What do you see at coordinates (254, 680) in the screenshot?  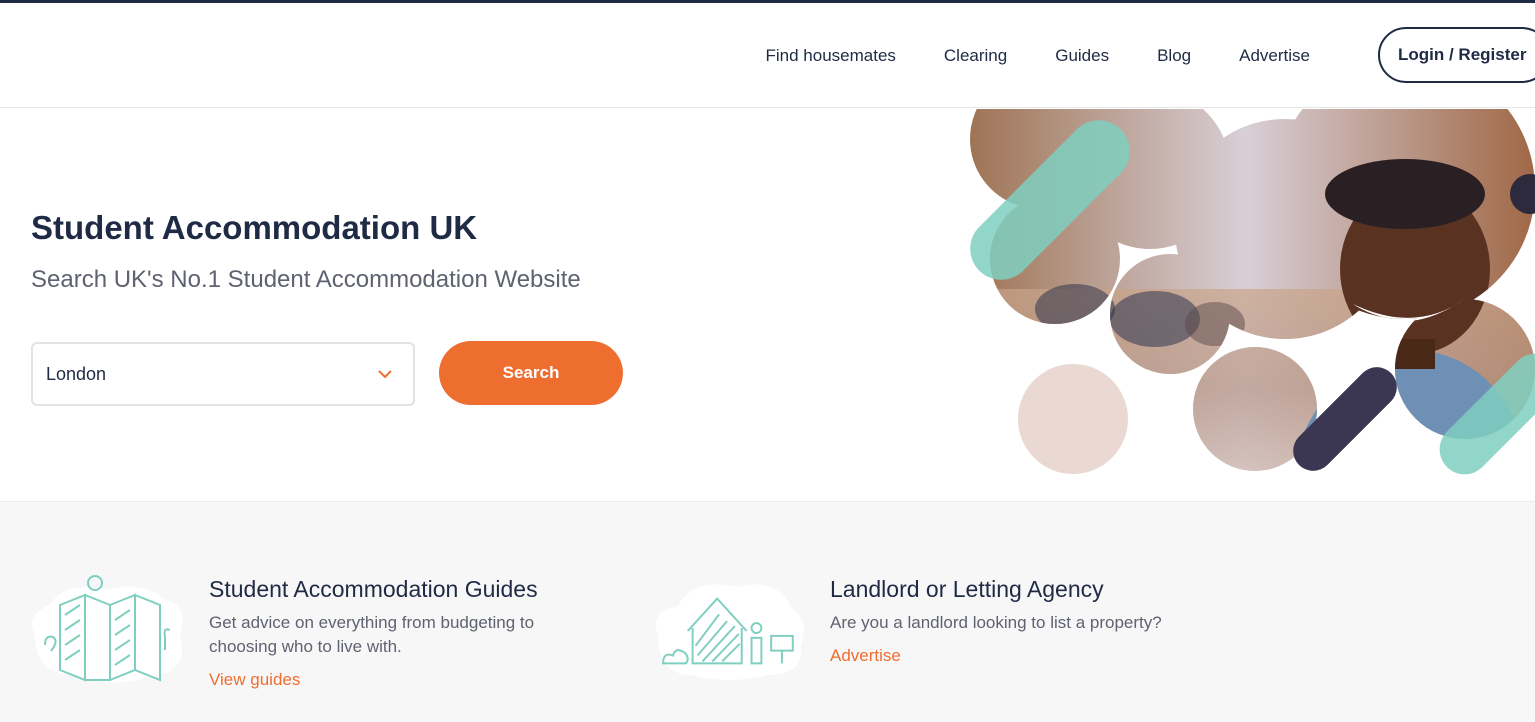 I see `view-guides-link: View guides` at bounding box center [254, 680].